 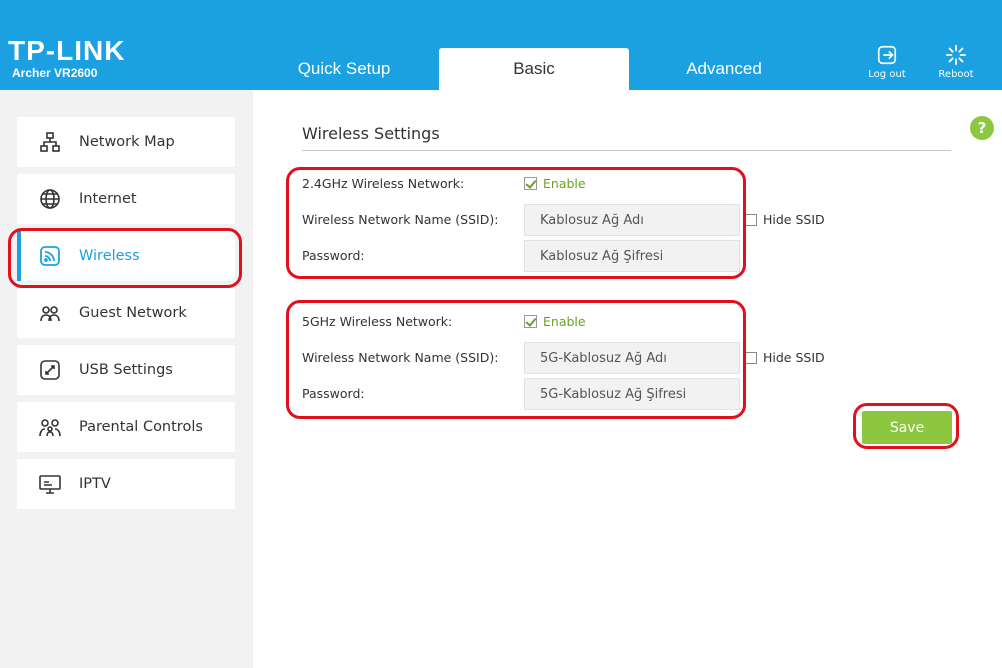 What do you see at coordinates (50, 370) in the screenshot?
I see `usb-icon` at bounding box center [50, 370].